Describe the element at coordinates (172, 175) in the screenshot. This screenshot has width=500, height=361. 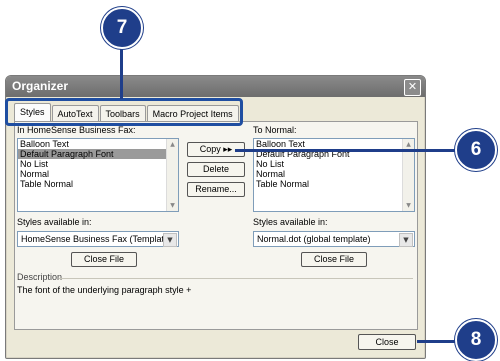
I see `left-list-scrollbar: ▲ ▼` at that location.